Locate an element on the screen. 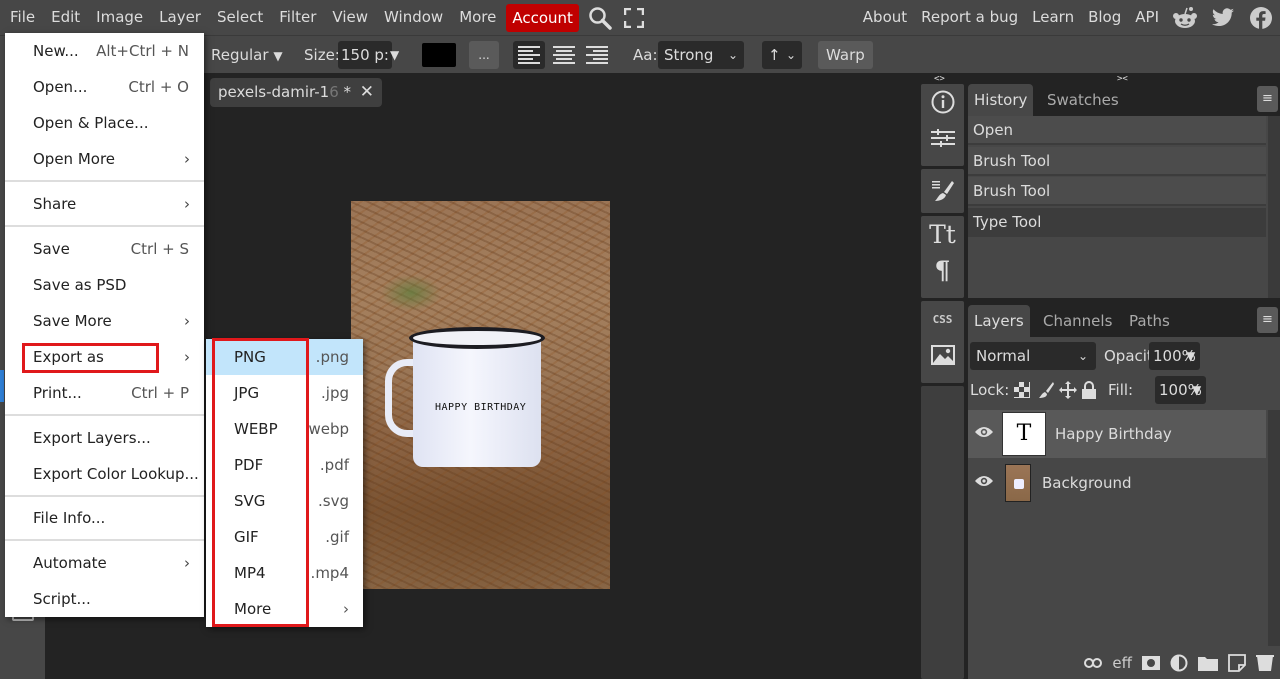 This screenshot has width=1280, height=679. lock-all-icon is located at coordinates (1089, 390).